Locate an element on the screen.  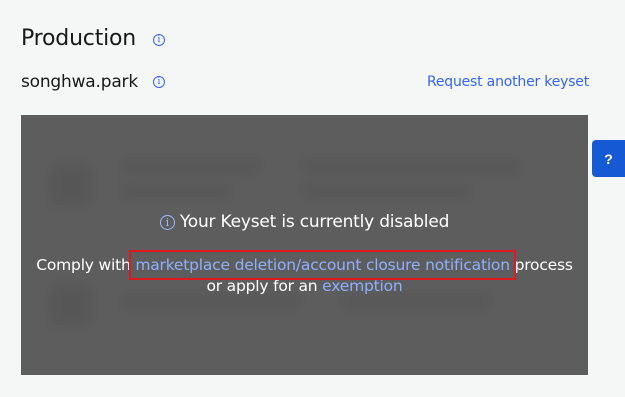
disabled-message-title: i Your Keyset is currently disabled is located at coordinates (304, 222).